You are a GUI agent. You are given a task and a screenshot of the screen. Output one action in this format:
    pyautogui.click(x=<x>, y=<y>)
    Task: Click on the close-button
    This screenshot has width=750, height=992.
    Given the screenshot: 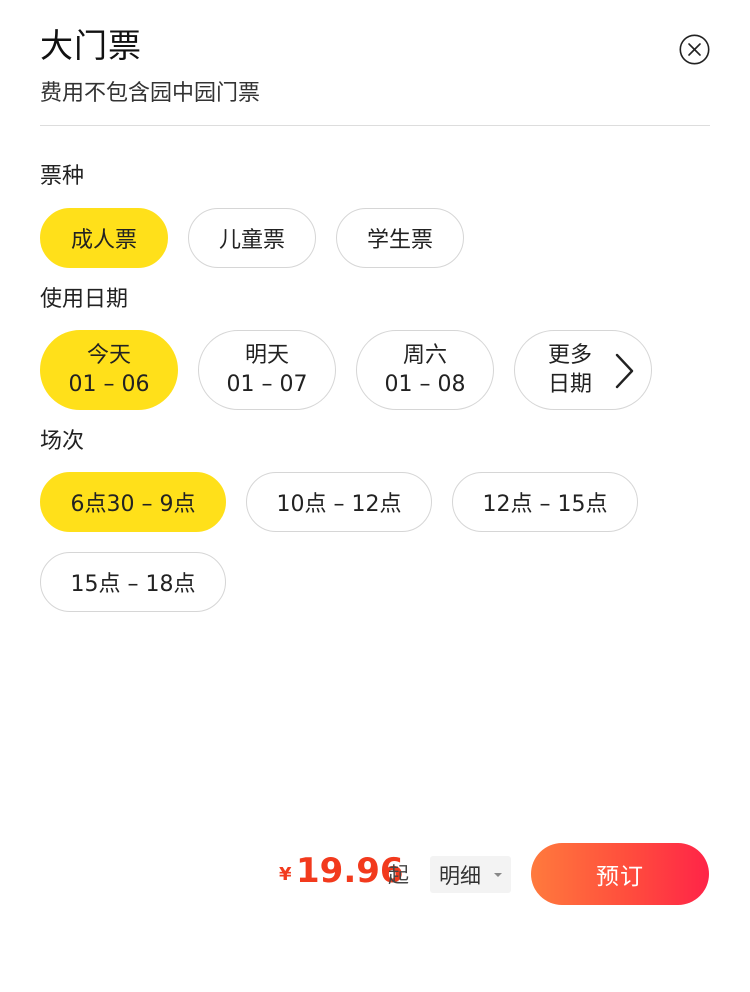 What is the action you would take?
    pyautogui.click(x=694, y=49)
    